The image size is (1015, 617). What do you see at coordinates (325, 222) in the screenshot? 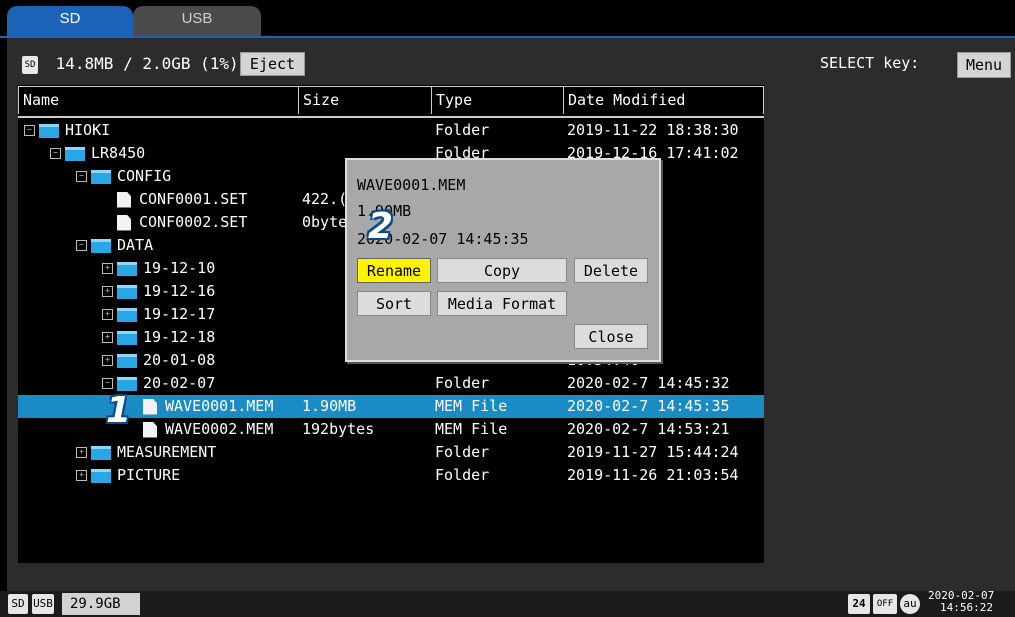
I see `file-size: 0byte` at bounding box center [325, 222].